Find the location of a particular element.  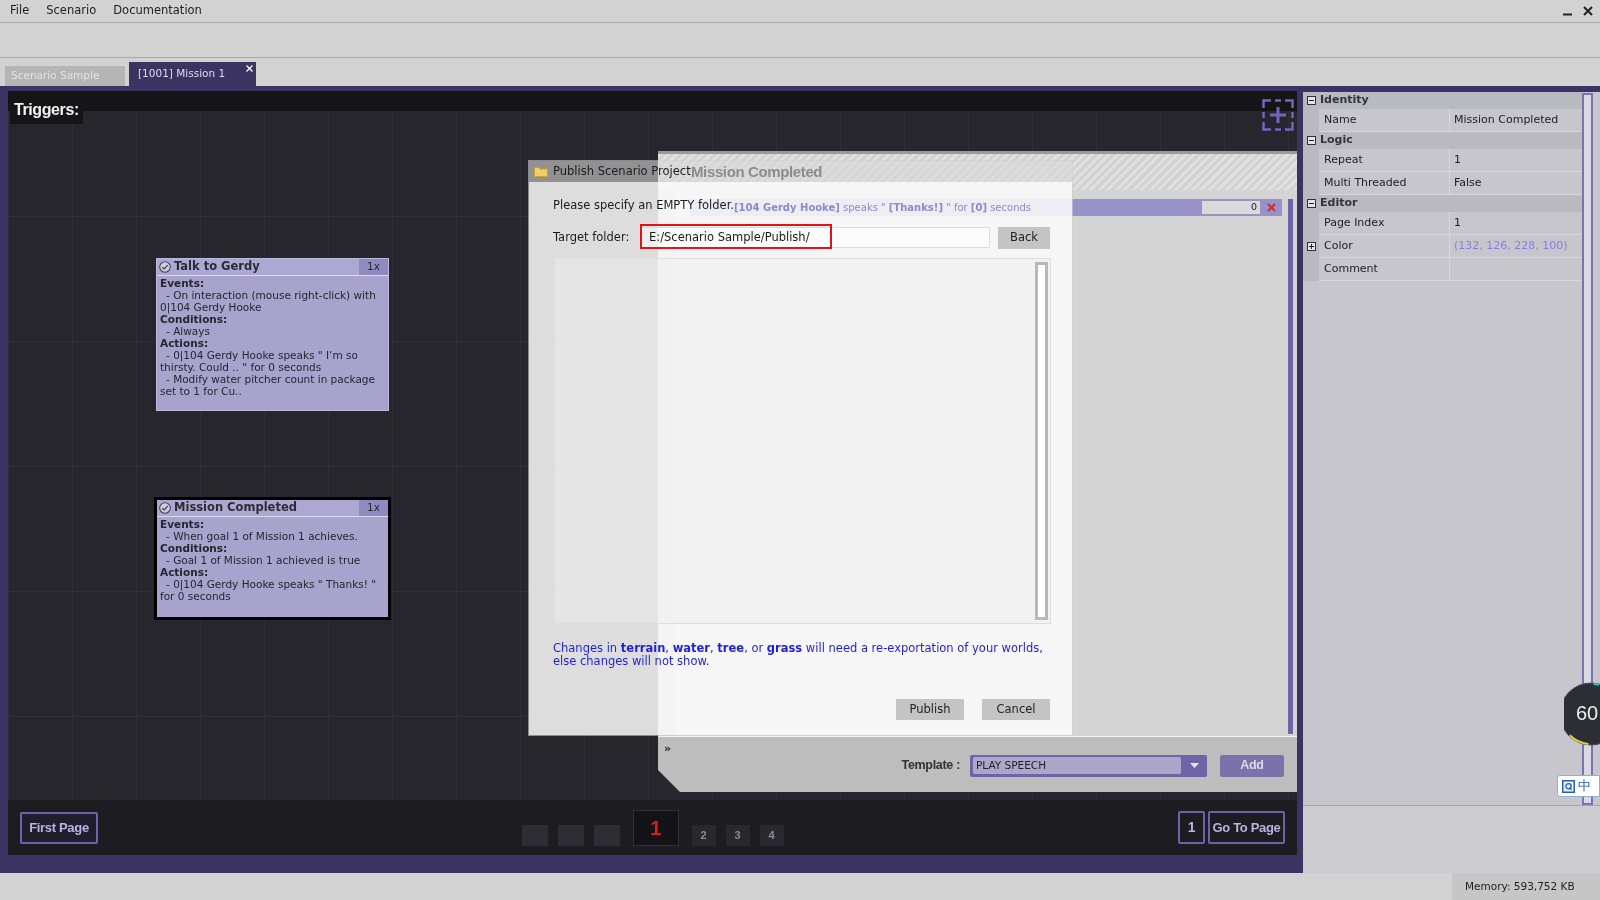

tab: [1001] Mission 1 is located at coordinates (192, 74).